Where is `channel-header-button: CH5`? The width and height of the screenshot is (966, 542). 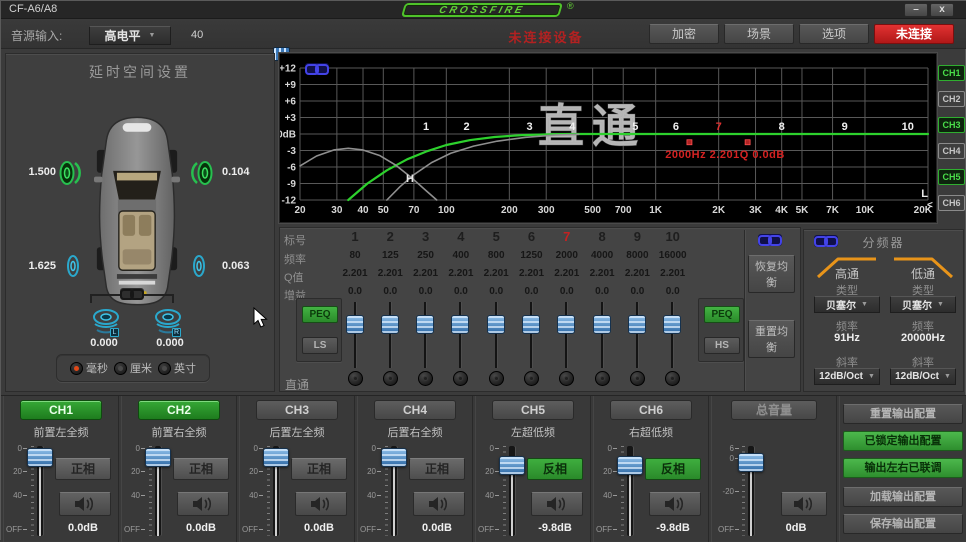 channel-header-button: CH5 is located at coordinates (533, 410).